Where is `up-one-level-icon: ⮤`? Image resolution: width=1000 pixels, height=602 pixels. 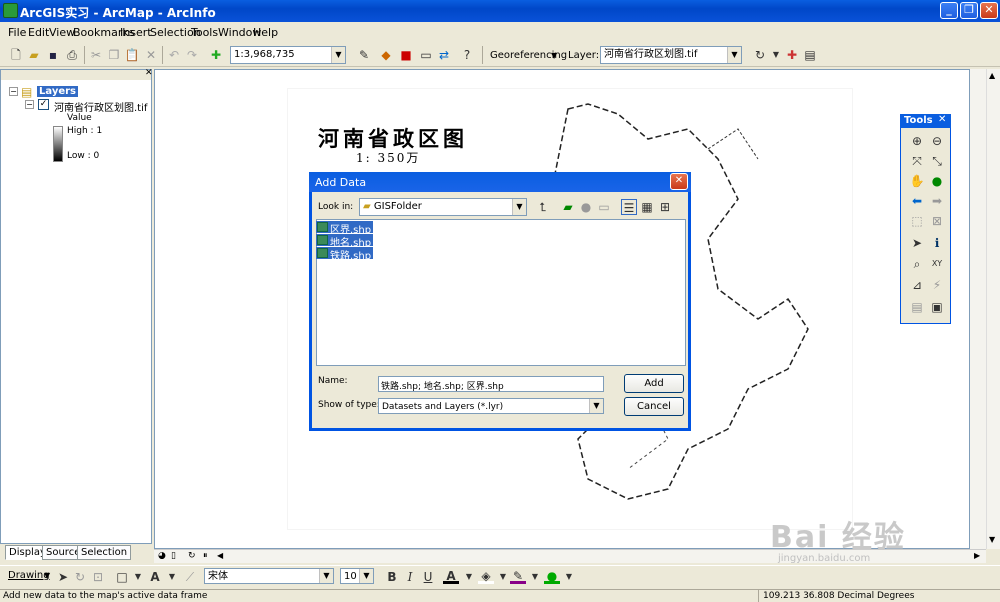
up-one-level-icon: ⮤ is located at coordinates (543, 207).